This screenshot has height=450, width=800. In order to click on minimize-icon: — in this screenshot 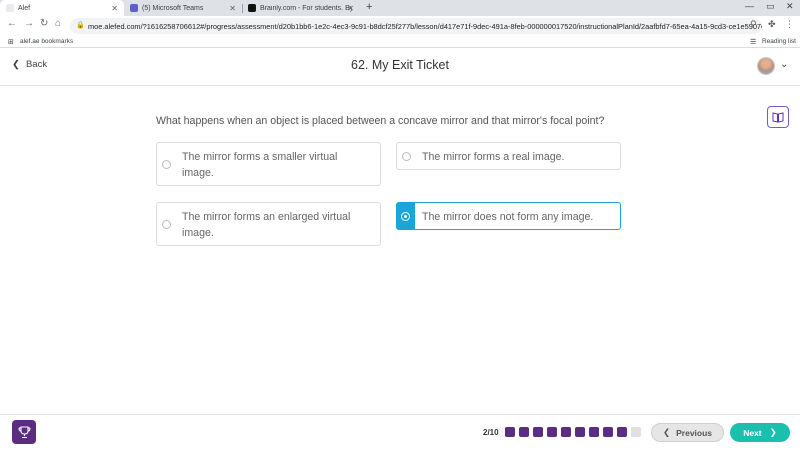, I will do `click(749, 6)`.